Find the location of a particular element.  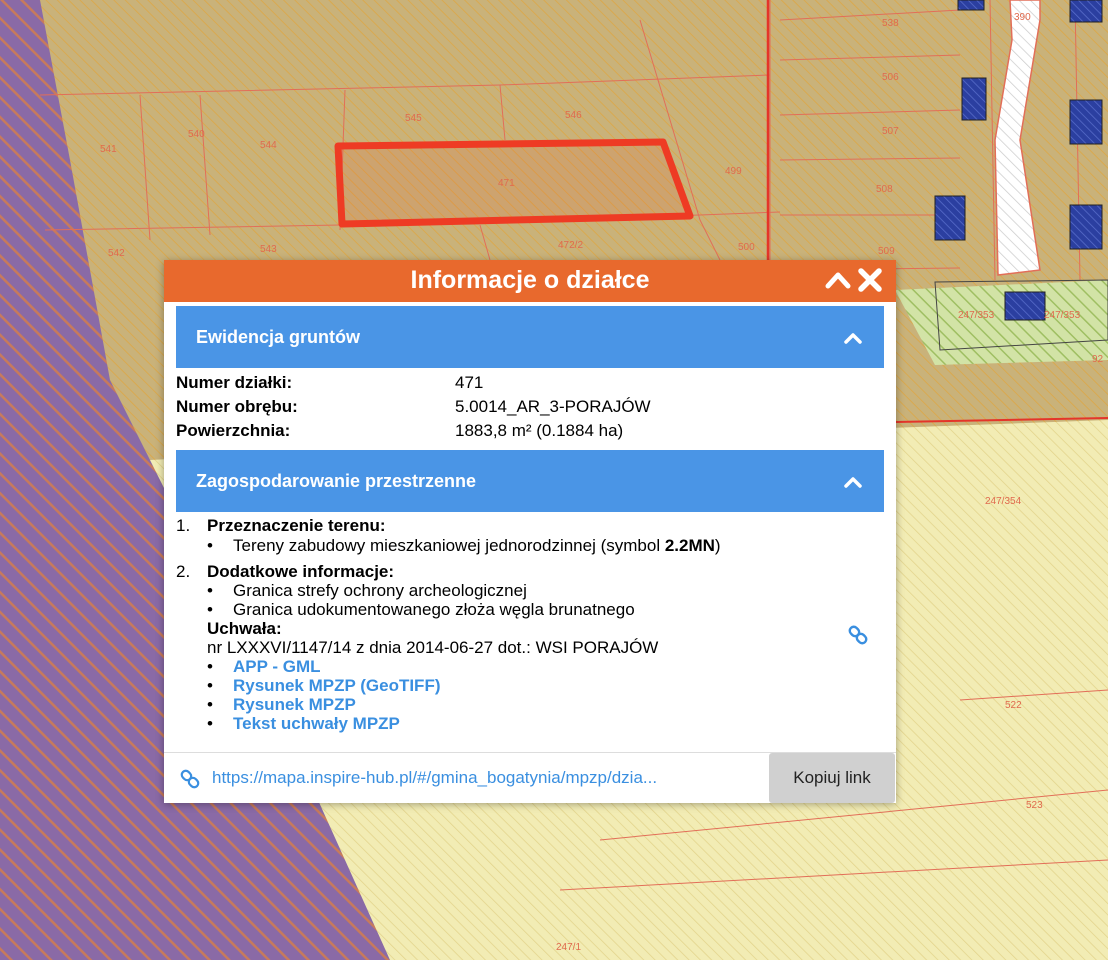

link-item: Rysunek MPZP is located at coordinates (281, 704).